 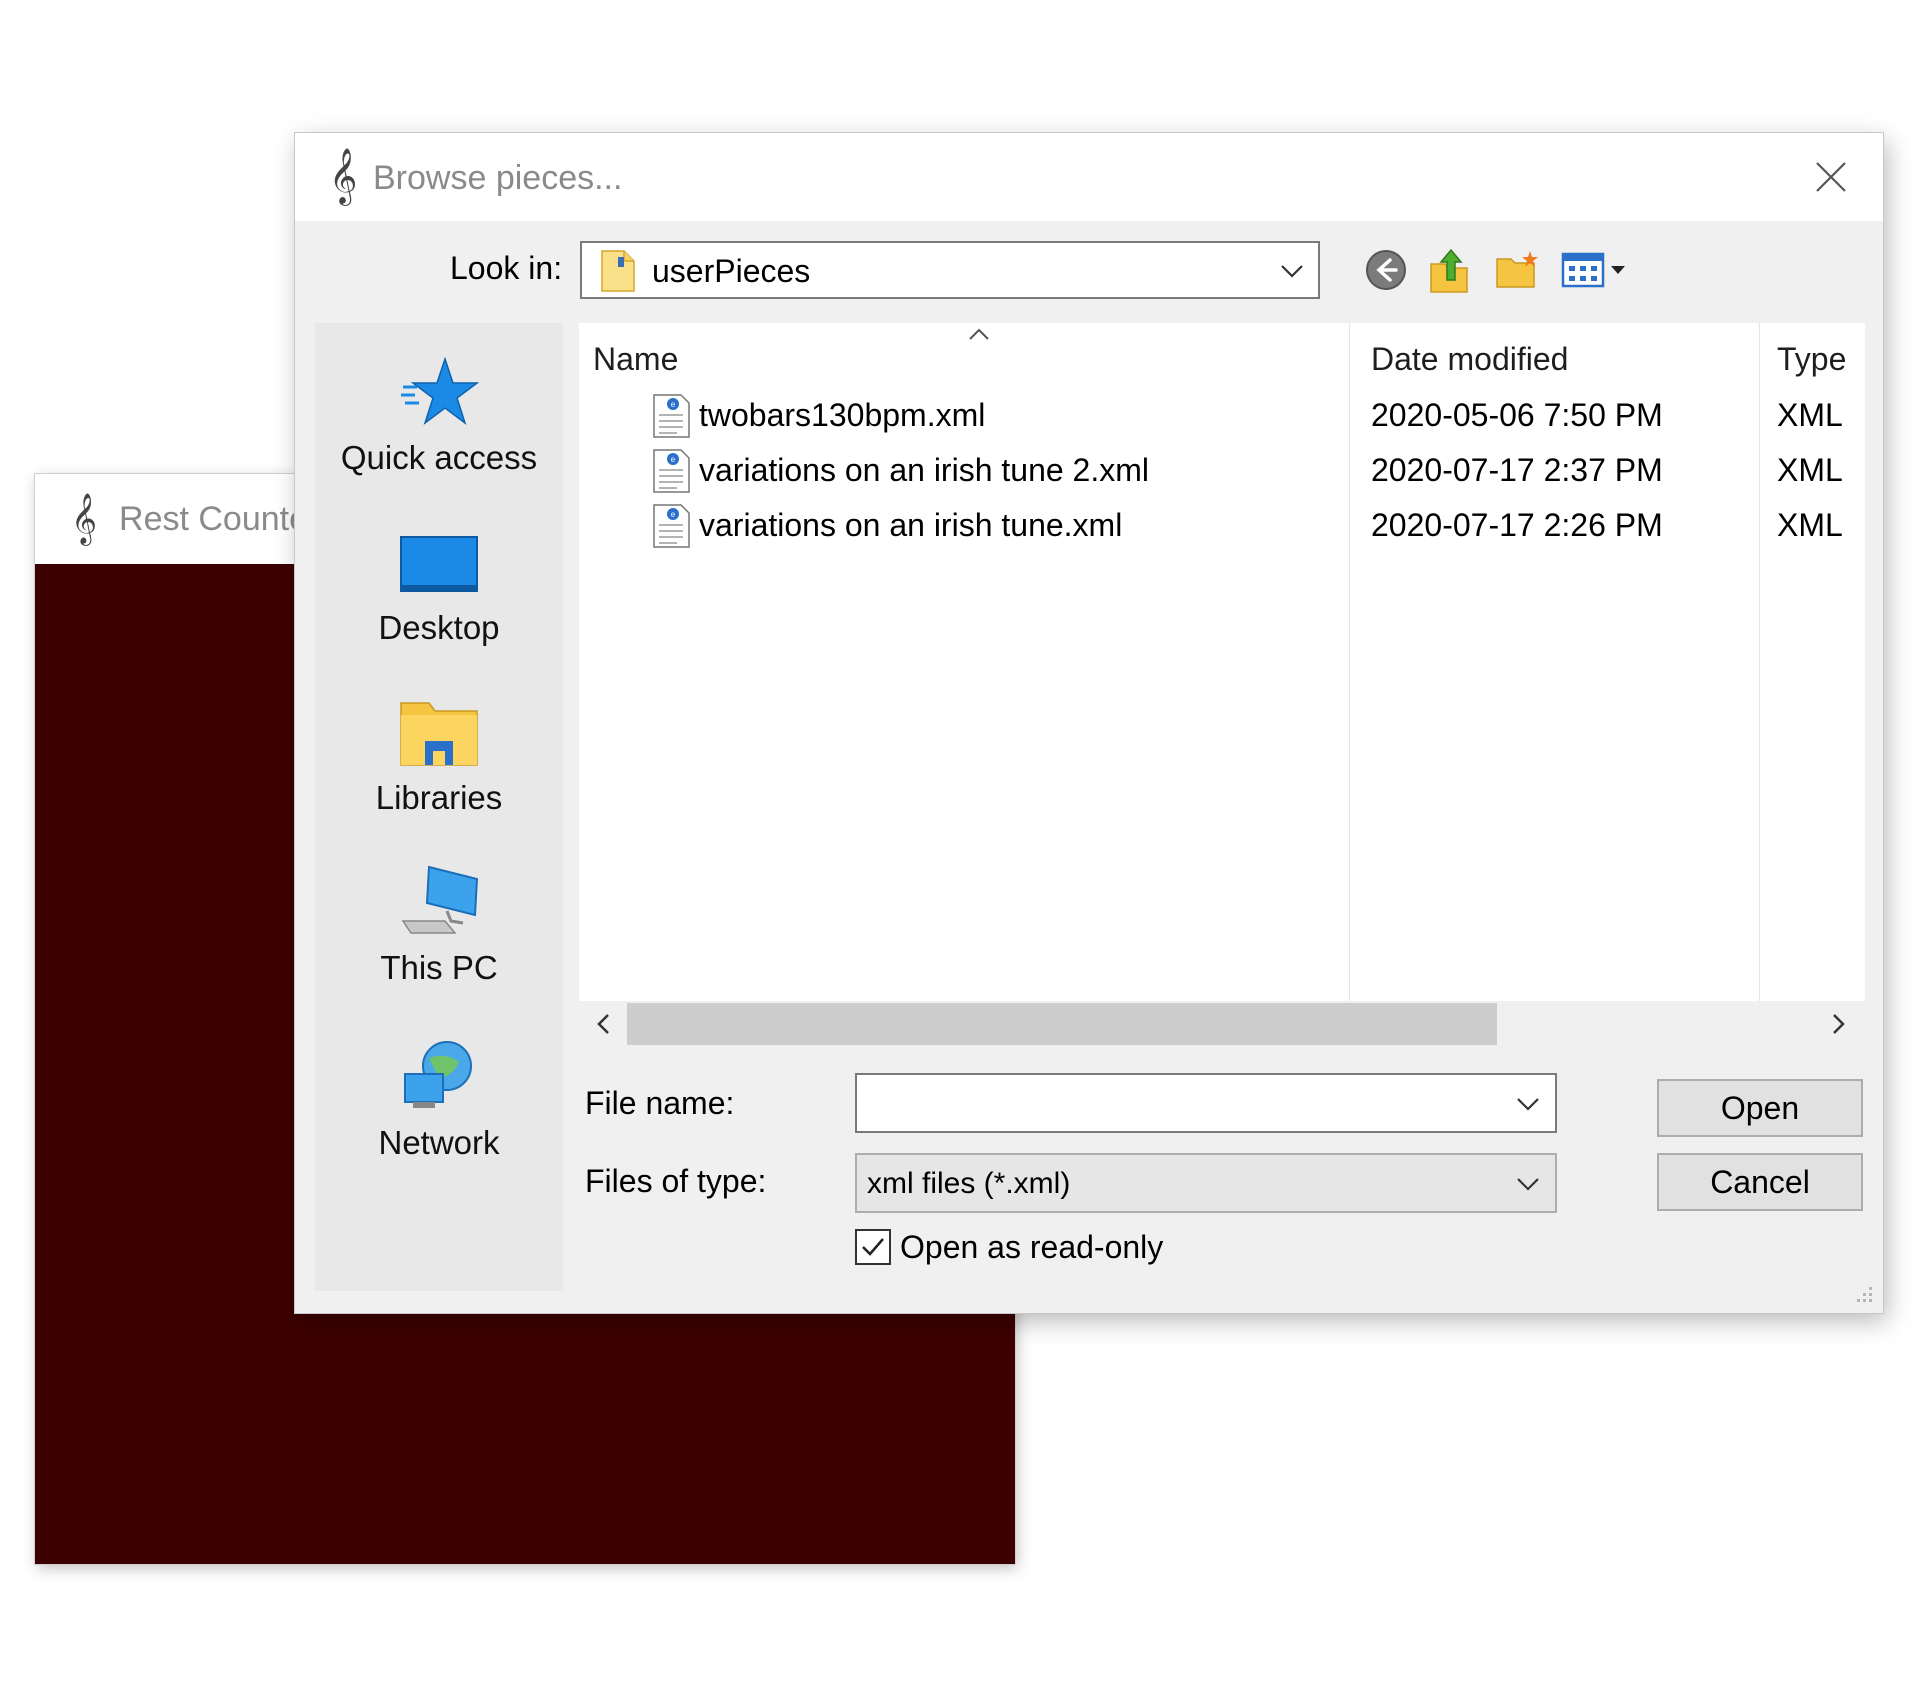 What do you see at coordinates (439, 967) in the screenshot?
I see `place-label: This PC` at bounding box center [439, 967].